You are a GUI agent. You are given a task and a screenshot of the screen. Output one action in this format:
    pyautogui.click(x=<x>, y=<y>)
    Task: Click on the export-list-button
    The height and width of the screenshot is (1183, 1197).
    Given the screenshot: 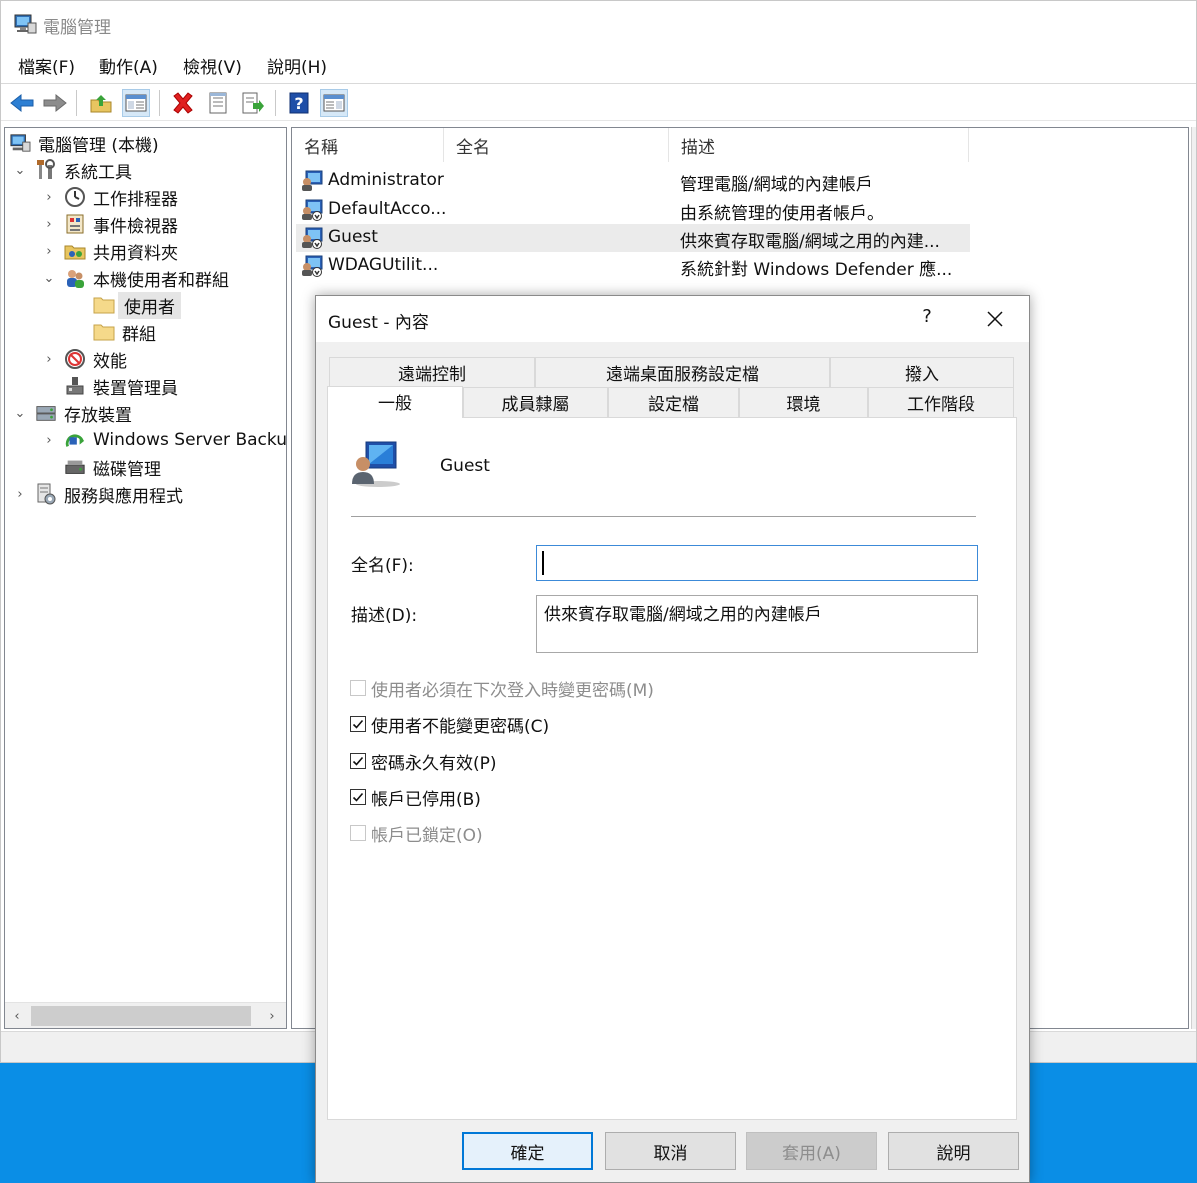 What is the action you would take?
    pyautogui.click(x=253, y=103)
    